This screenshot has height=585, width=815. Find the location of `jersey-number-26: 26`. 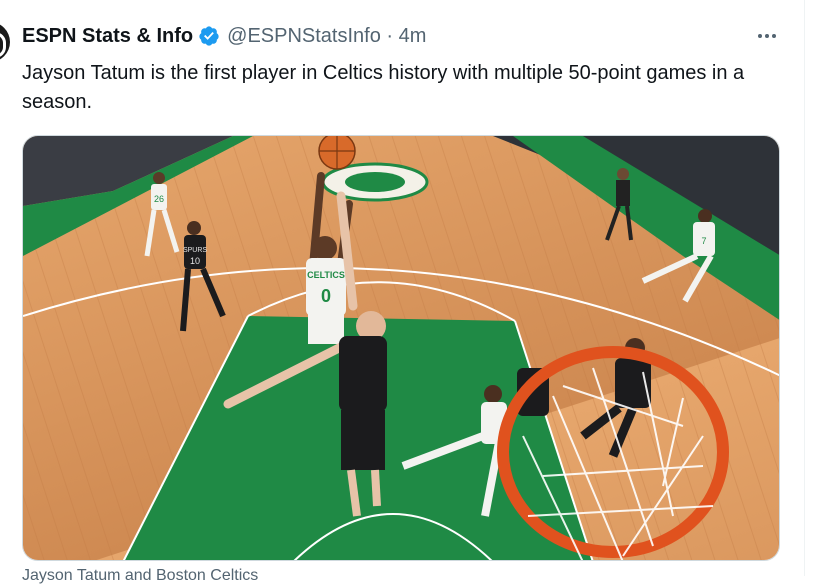

jersey-number-26: 26 is located at coordinates (159, 199).